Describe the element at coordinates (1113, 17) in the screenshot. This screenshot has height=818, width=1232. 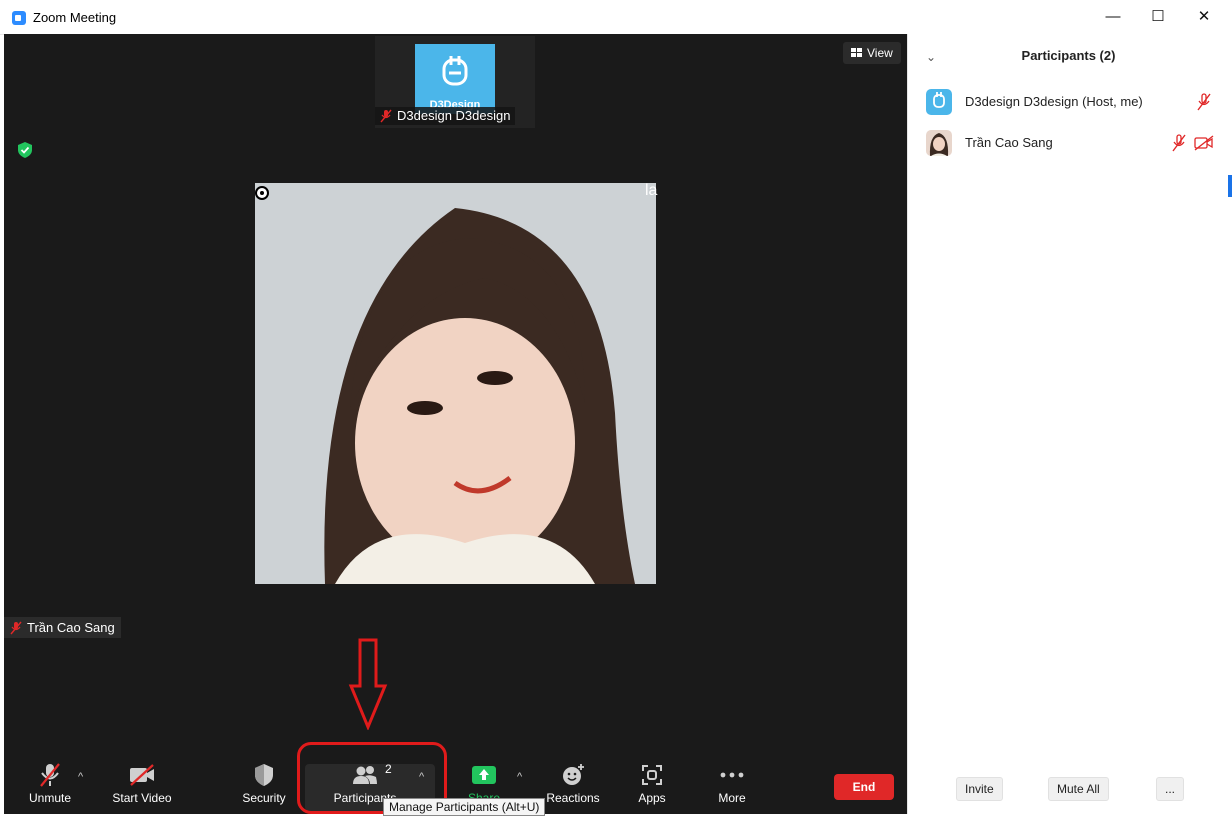
I see `minimize-button: —` at that location.